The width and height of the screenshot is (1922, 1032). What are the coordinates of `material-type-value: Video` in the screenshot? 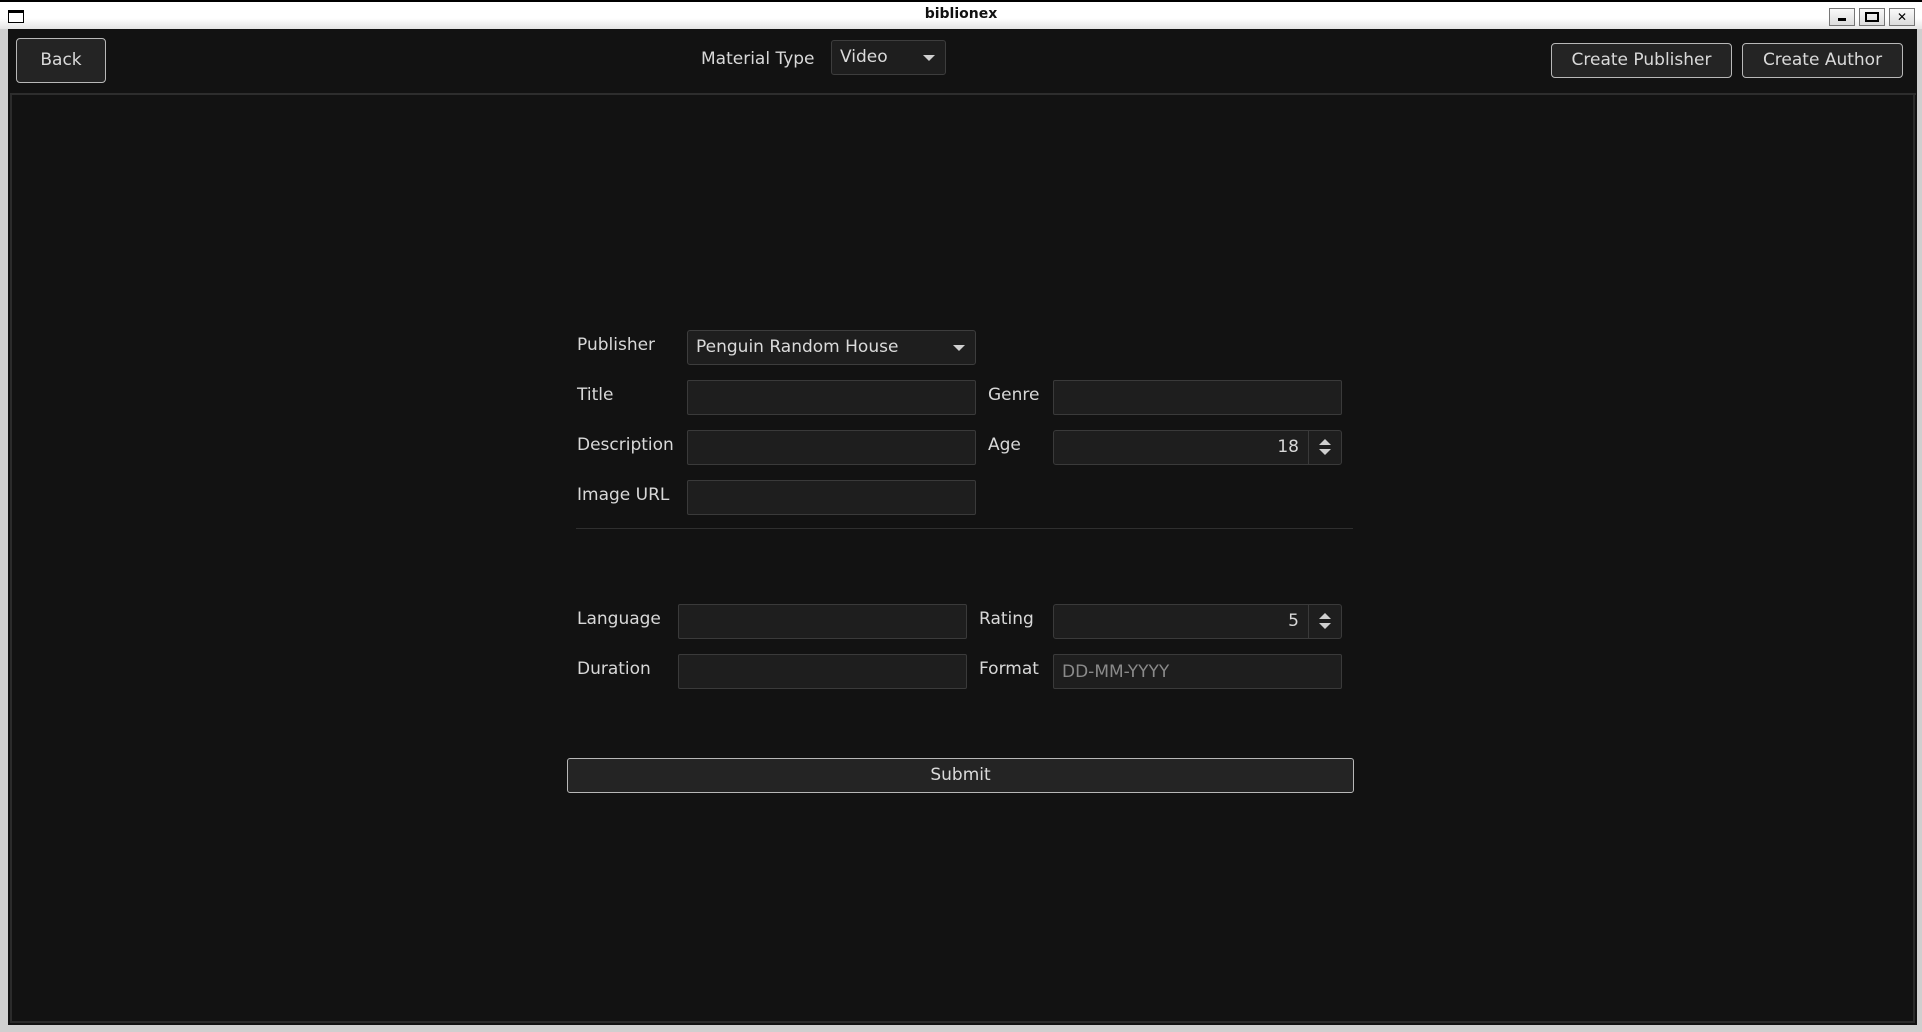 It's located at (864, 57).